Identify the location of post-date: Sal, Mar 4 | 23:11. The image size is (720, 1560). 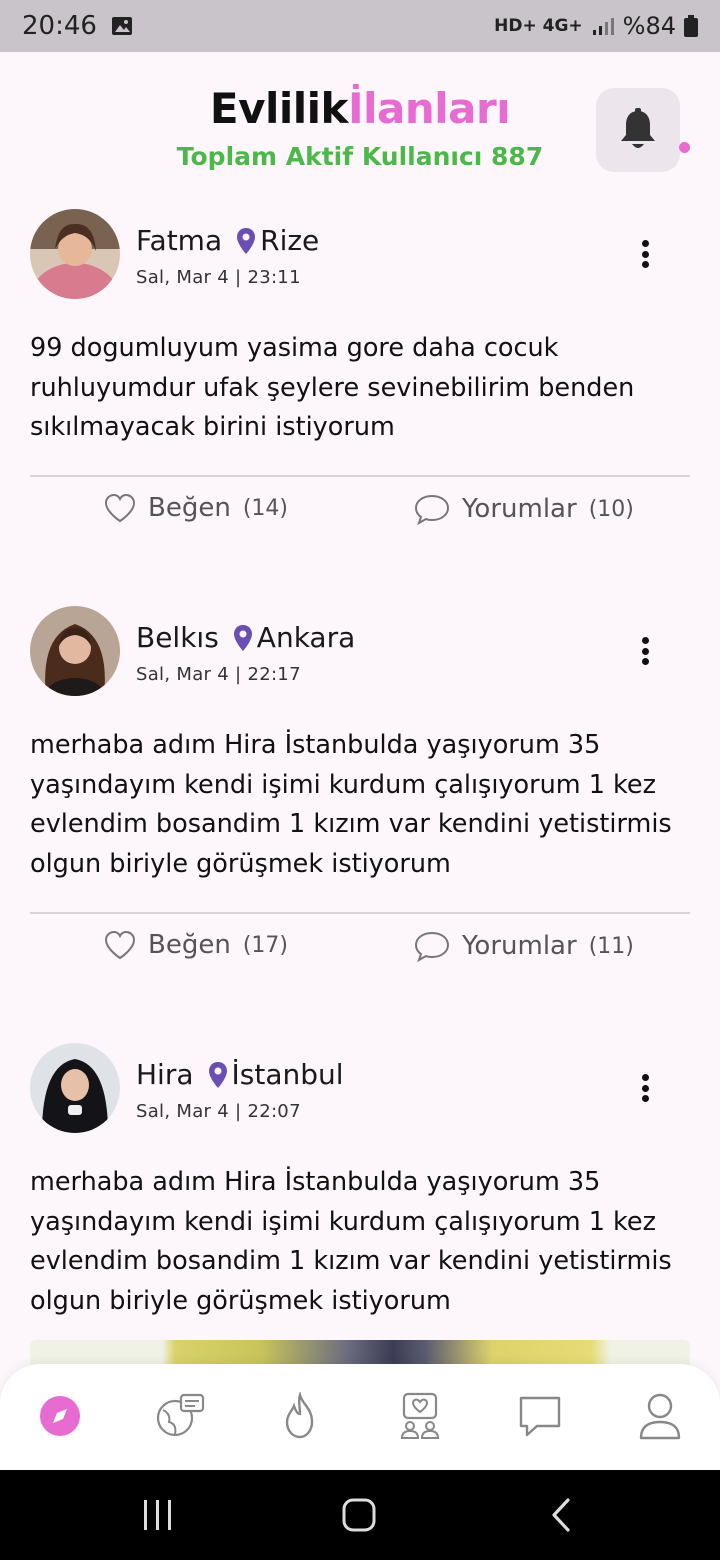
(218, 277).